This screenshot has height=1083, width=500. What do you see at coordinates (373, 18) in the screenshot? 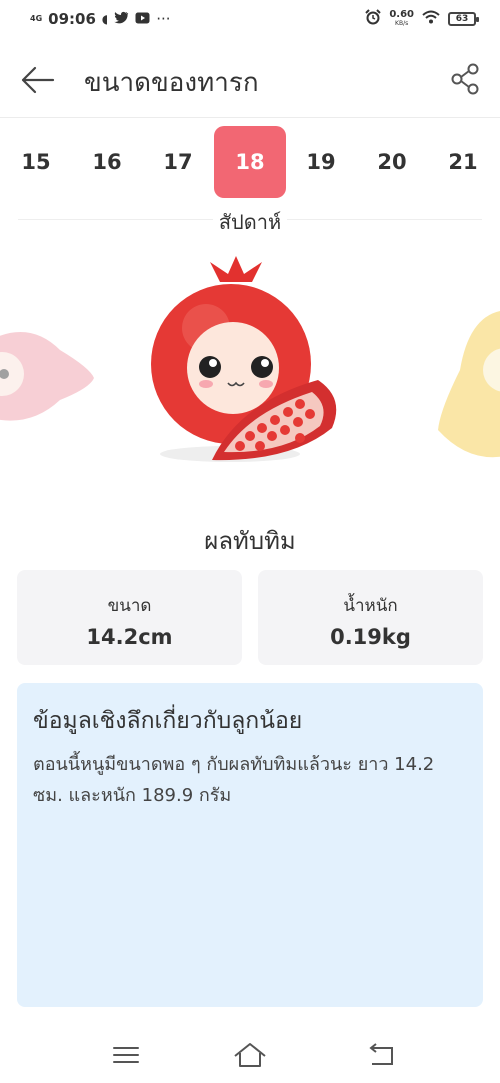
I see `alarm-icon` at bounding box center [373, 18].